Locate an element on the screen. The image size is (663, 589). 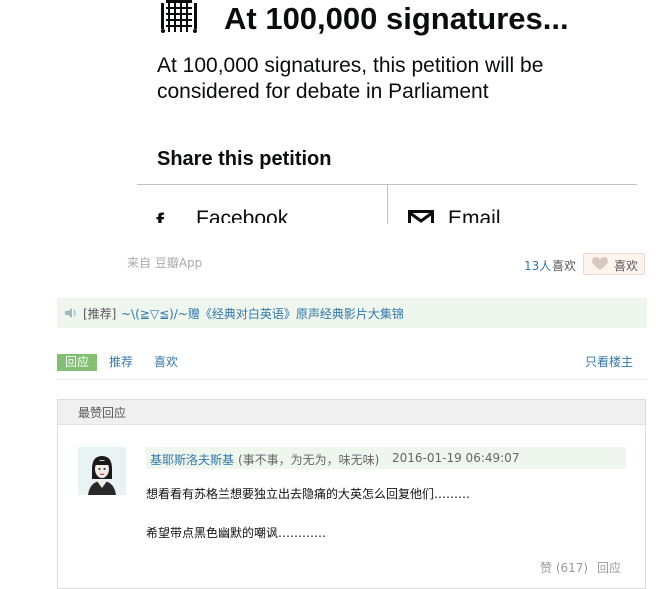
post-source: 来自 豆瓣App is located at coordinates (165, 263).